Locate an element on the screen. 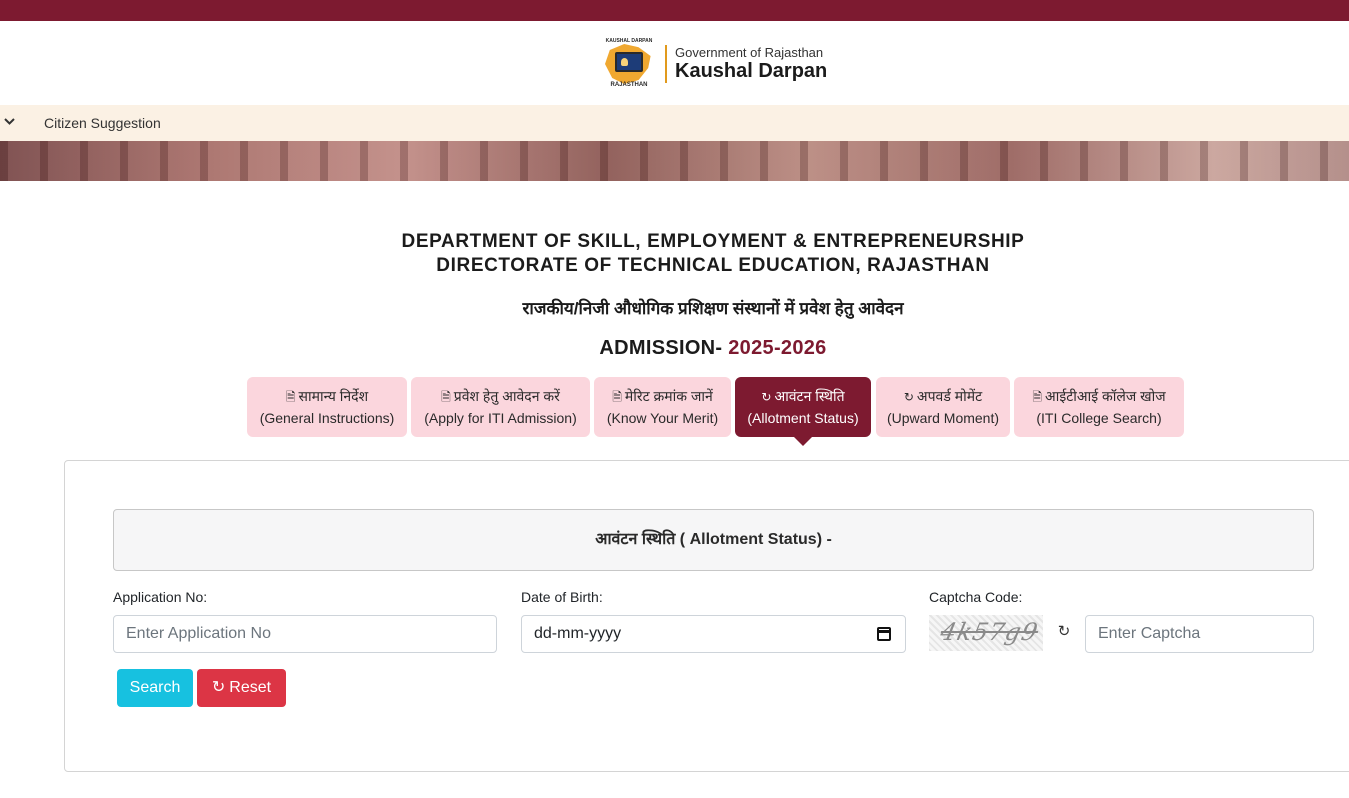 The image size is (1349, 798). tab-english-label: (Know Your Merit) is located at coordinates (662, 418).